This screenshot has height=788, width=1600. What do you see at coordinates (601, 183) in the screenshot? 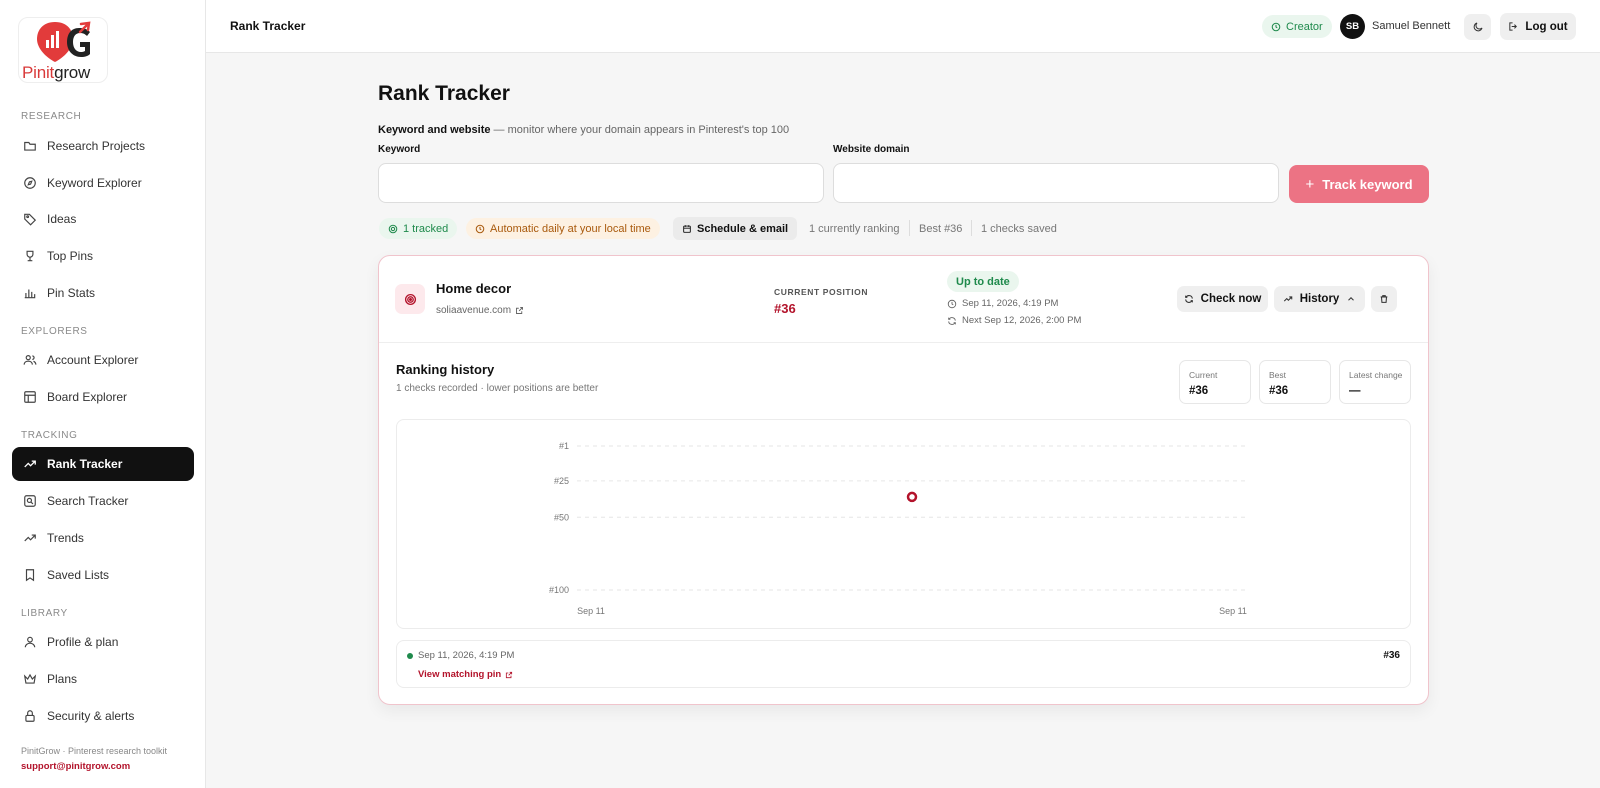
I see `keyword-input` at bounding box center [601, 183].